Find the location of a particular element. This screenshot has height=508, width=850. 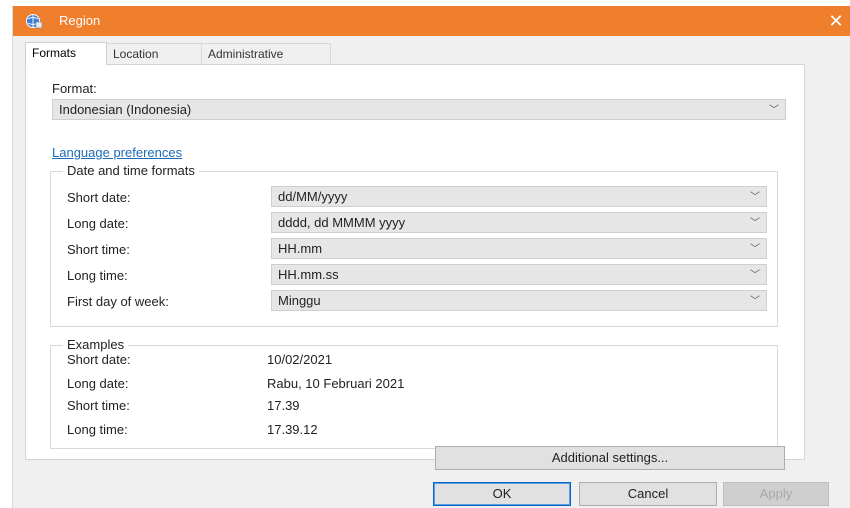

globe-icon is located at coordinates (34, 21).